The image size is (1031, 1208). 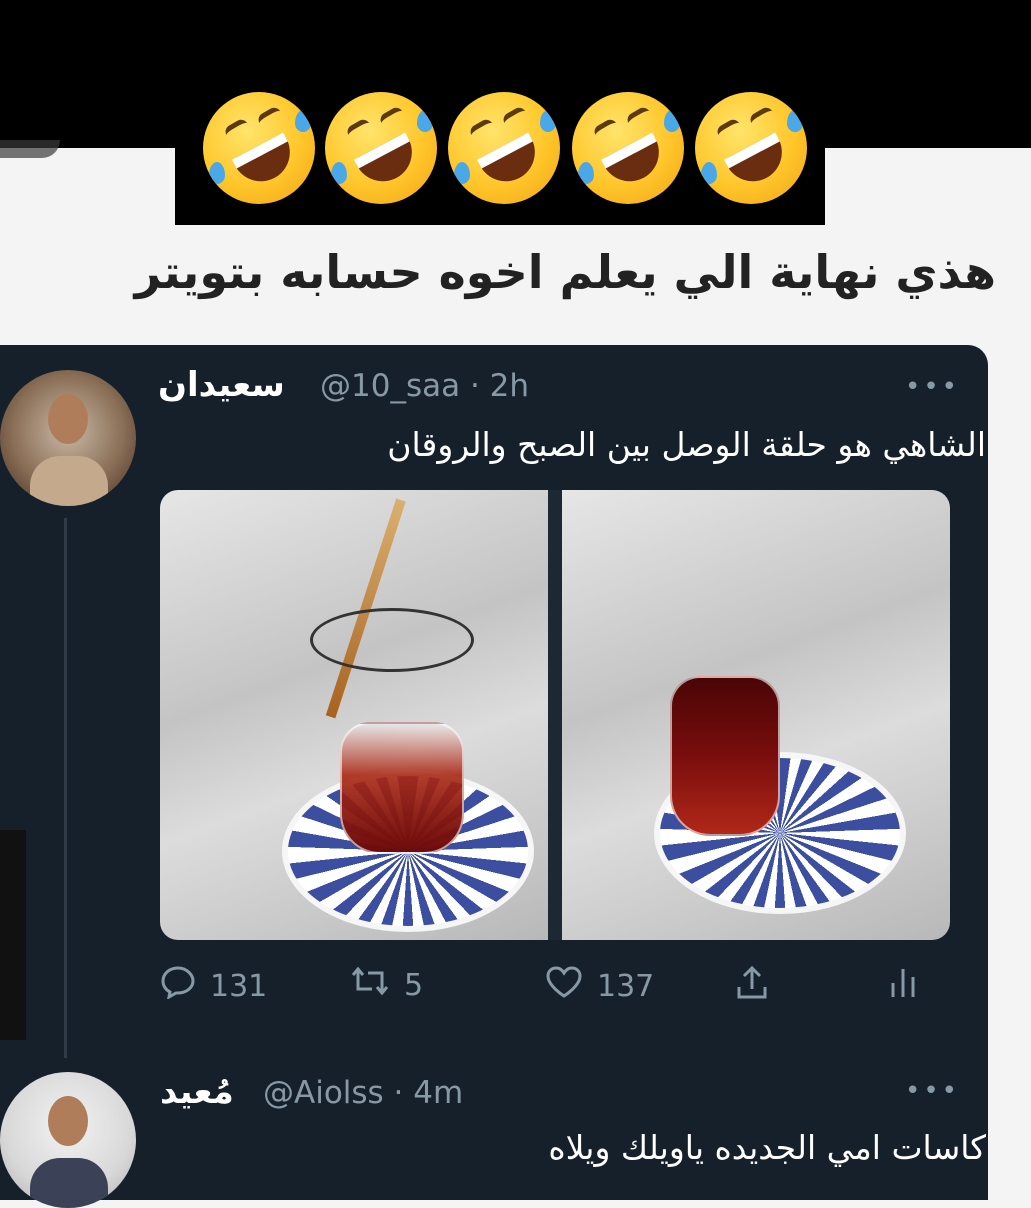 What do you see at coordinates (414, 985) in the screenshot?
I see `retweet-count: 5` at bounding box center [414, 985].